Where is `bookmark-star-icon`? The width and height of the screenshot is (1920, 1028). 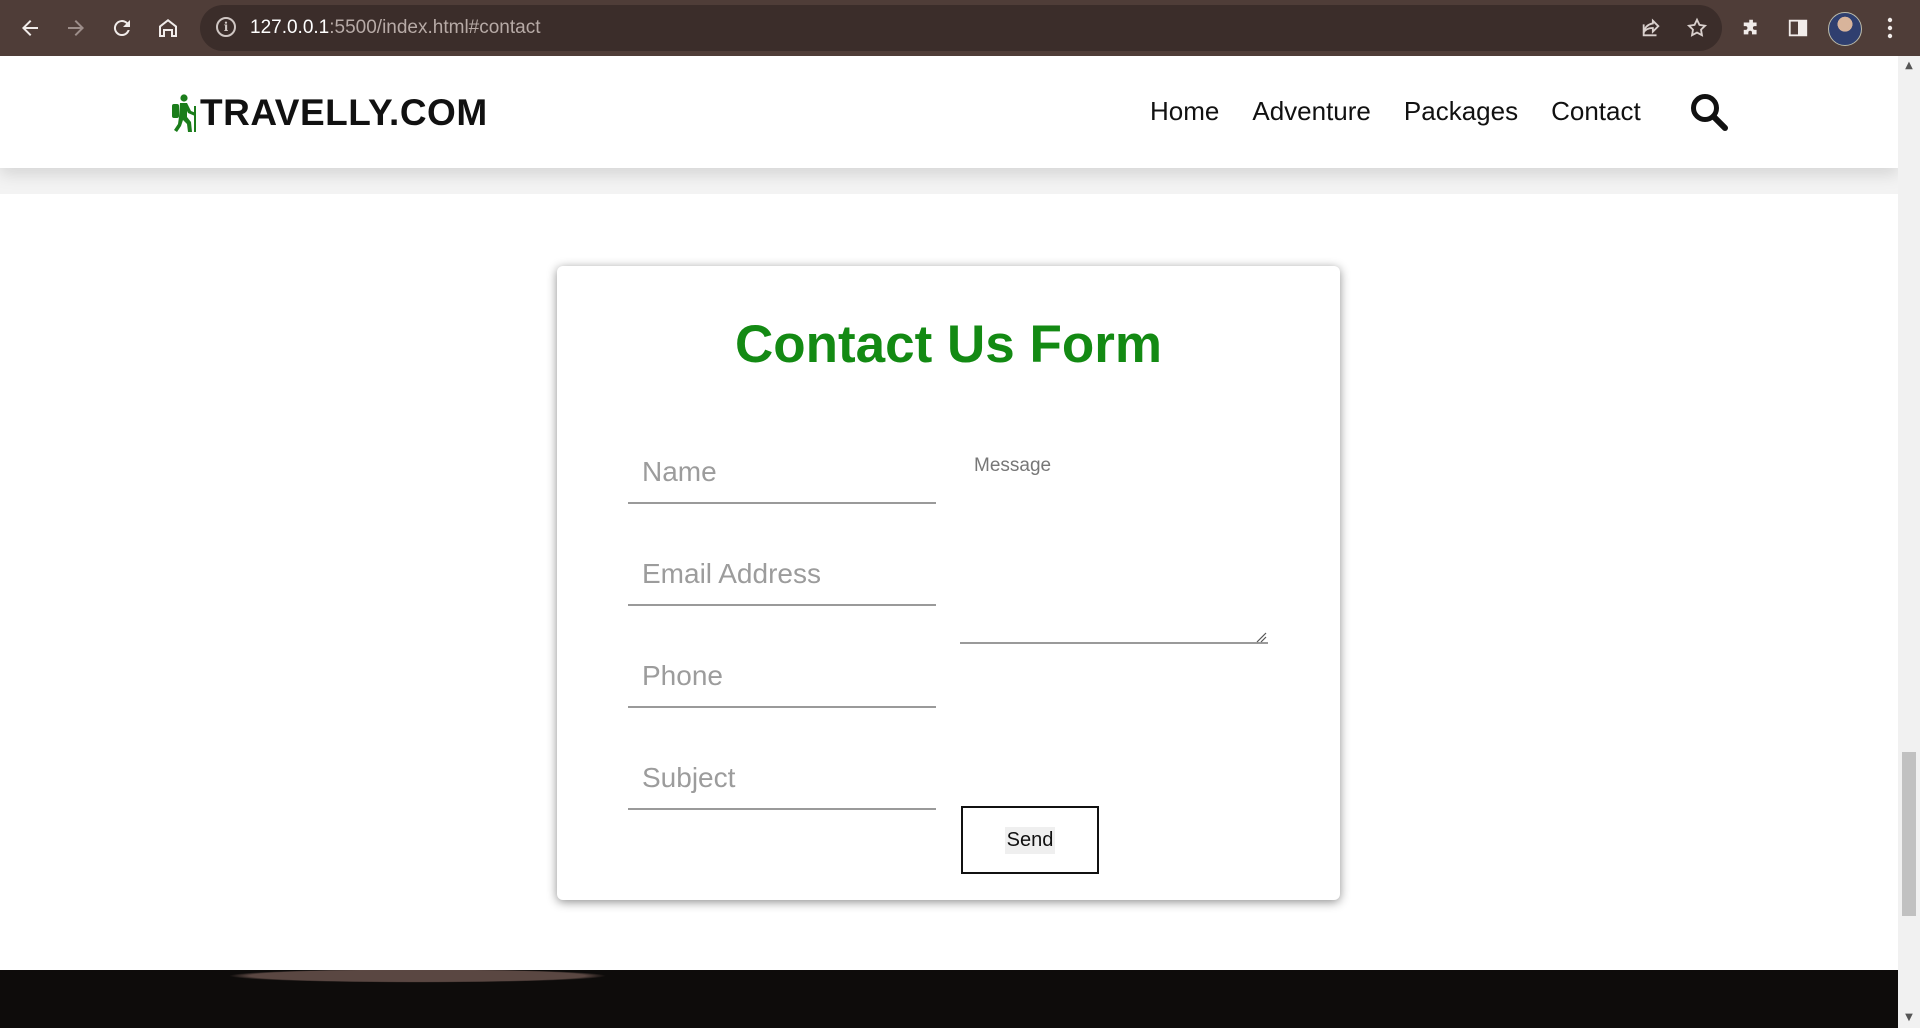 bookmark-star-icon is located at coordinates (1697, 28).